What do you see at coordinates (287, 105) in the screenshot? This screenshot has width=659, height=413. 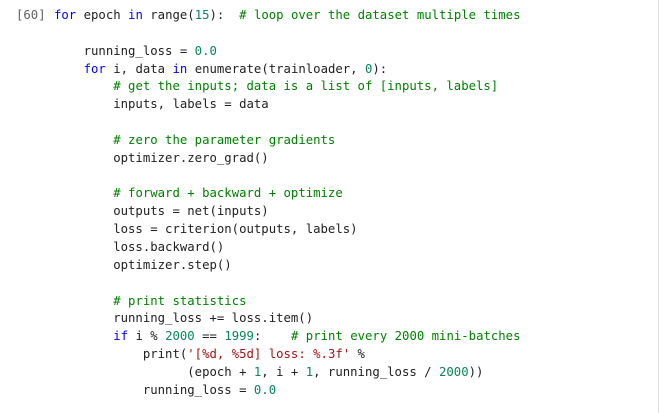 I see `code-line: inputs, labels = data` at bounding box center [287, 105].